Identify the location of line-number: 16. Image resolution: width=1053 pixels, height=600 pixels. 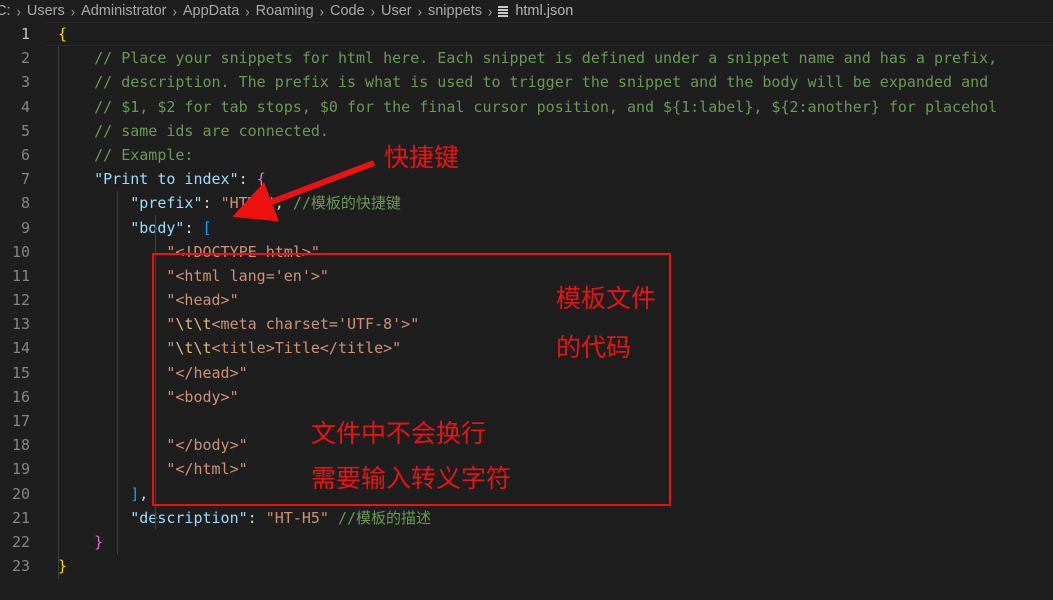
(20, 396).